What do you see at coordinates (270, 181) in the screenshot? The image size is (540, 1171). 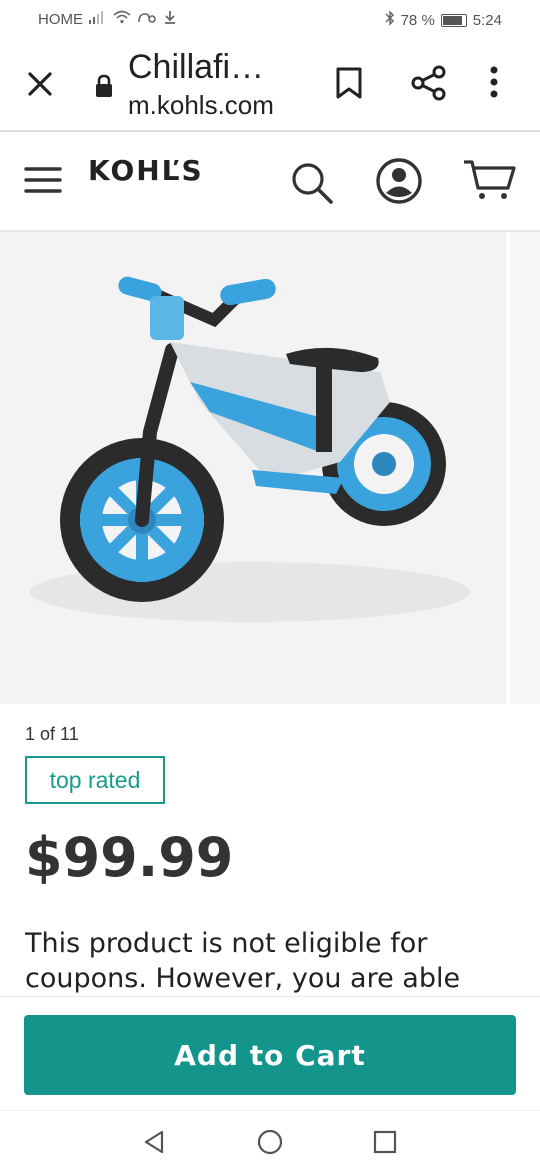 I see `site-header: KOHĽS` at bounding box center [270, 181].